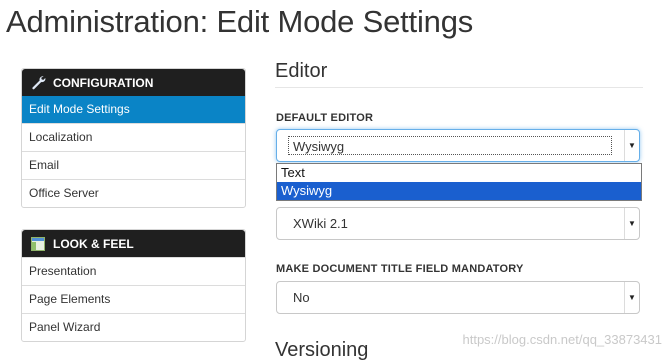 The width and height of the screenshot is (670, 362). What do you see at coordinates (93, 243) in the screenshot?
I see `look-and-feel-heading: LOOK & FEEL` at bounding box center [93, 243].